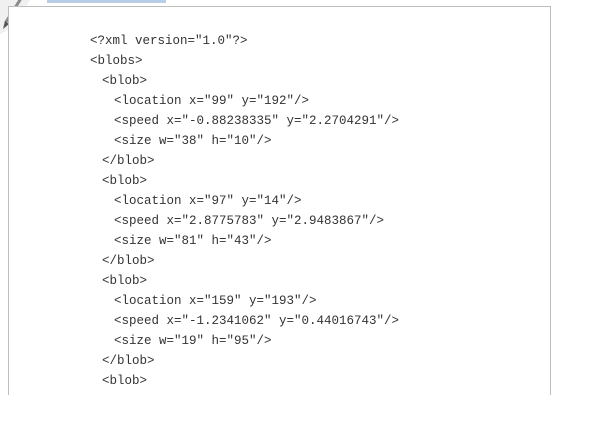 The image size is (594, 447). What do you see at coordinates (257, 321) in the screenshot?
I see `code-line: <speed x="-1.2341062" y="0.44016743"/>` at bounding box center [257, 321].